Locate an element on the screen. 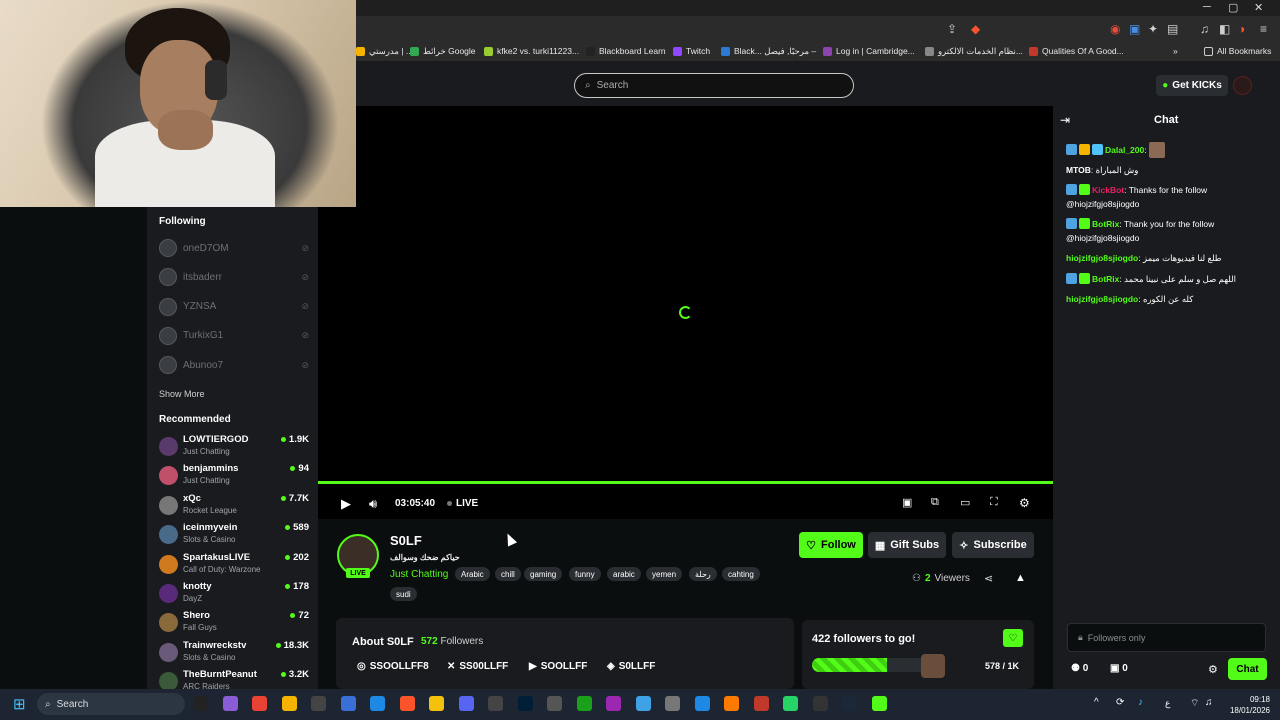  stream-tag: sudi is located at coordinates (403, 594).